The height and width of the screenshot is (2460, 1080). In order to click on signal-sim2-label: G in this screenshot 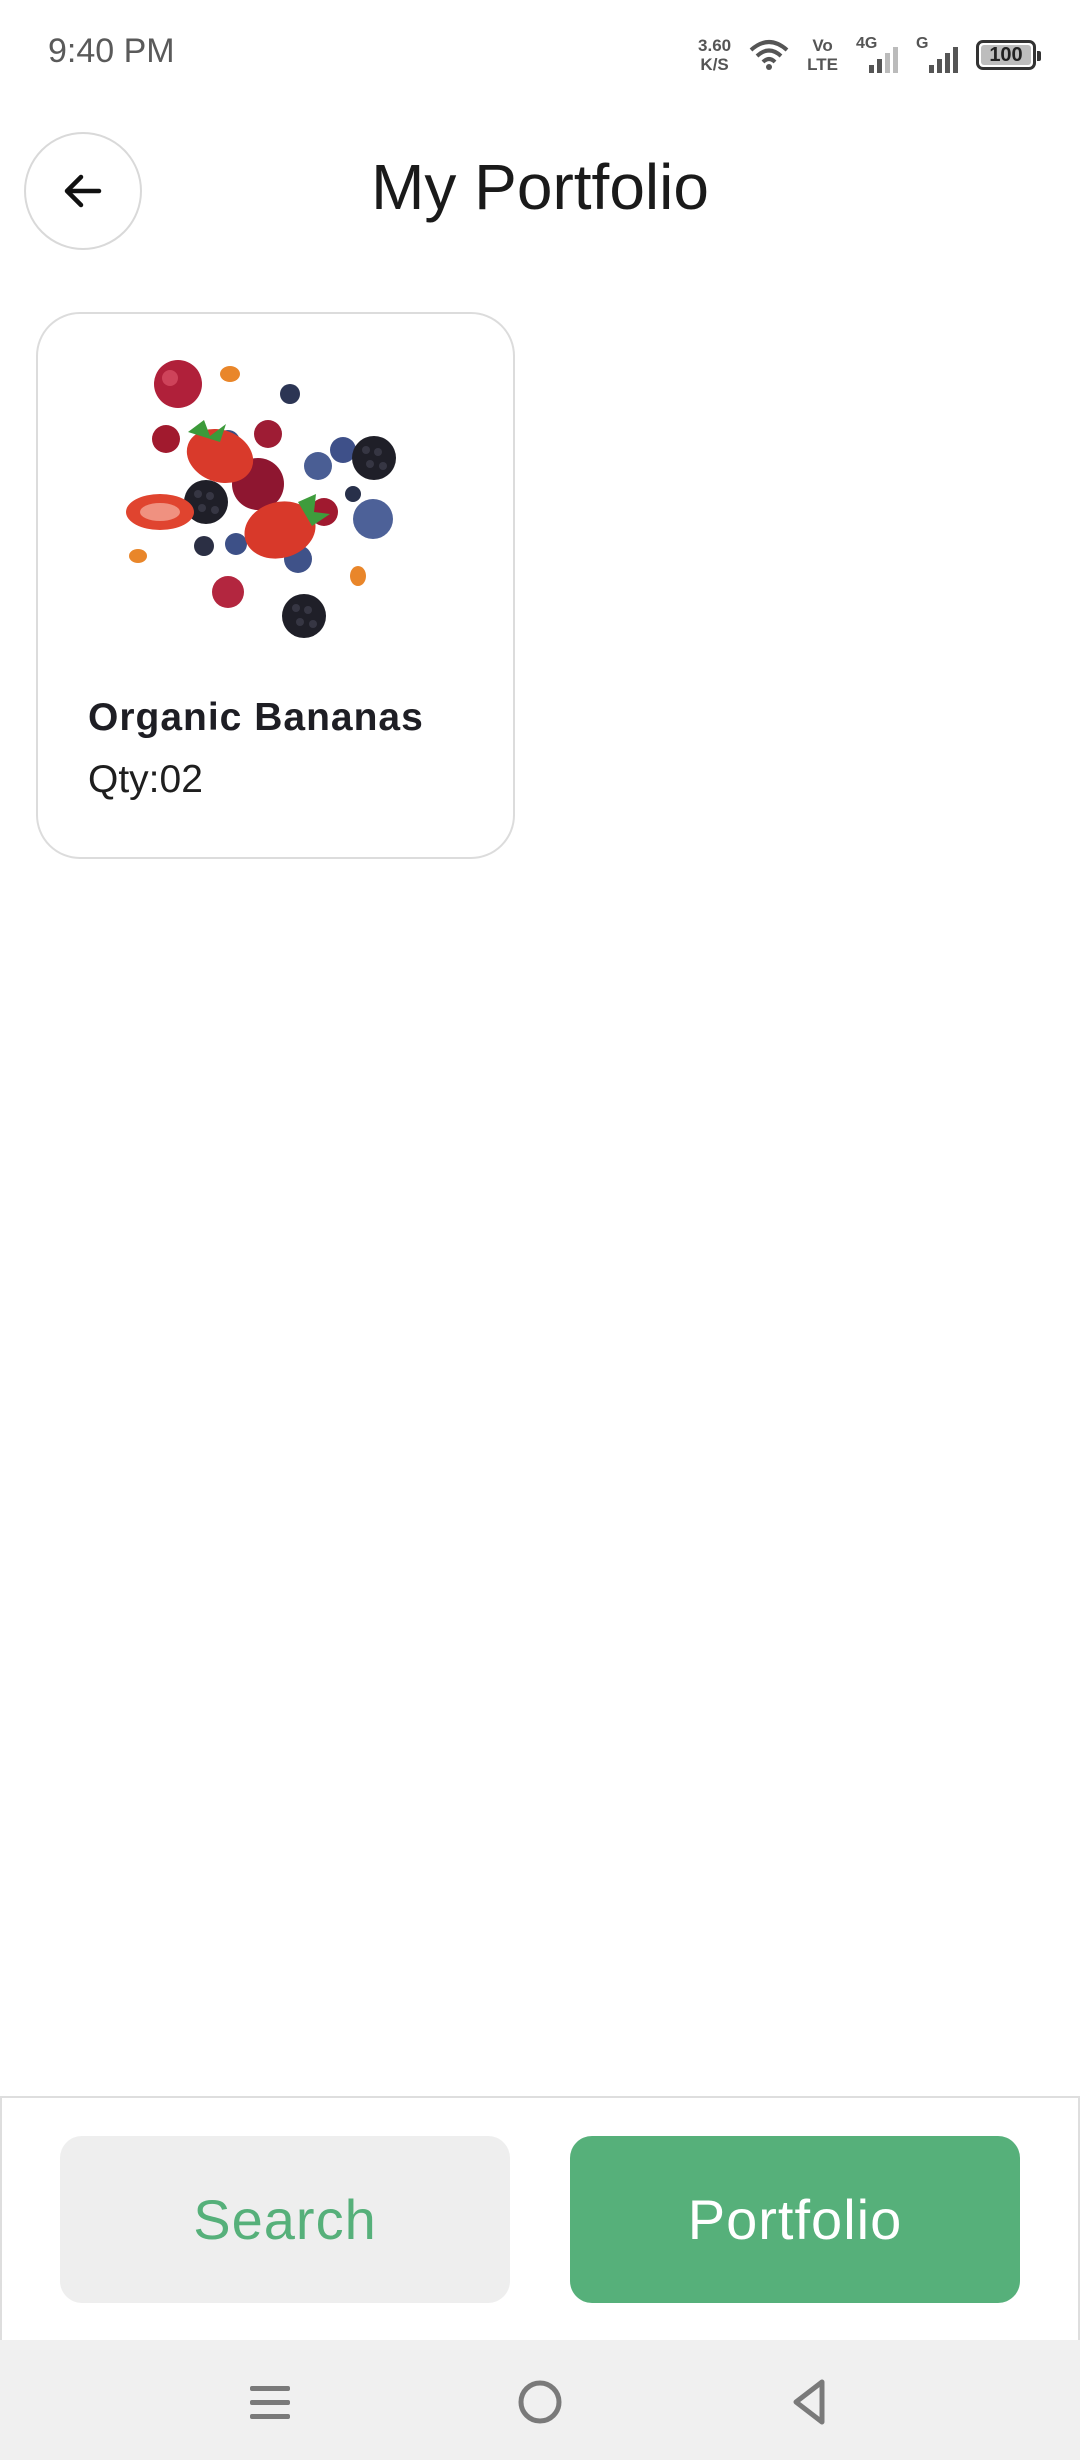, I will do `click(922, 43)`.